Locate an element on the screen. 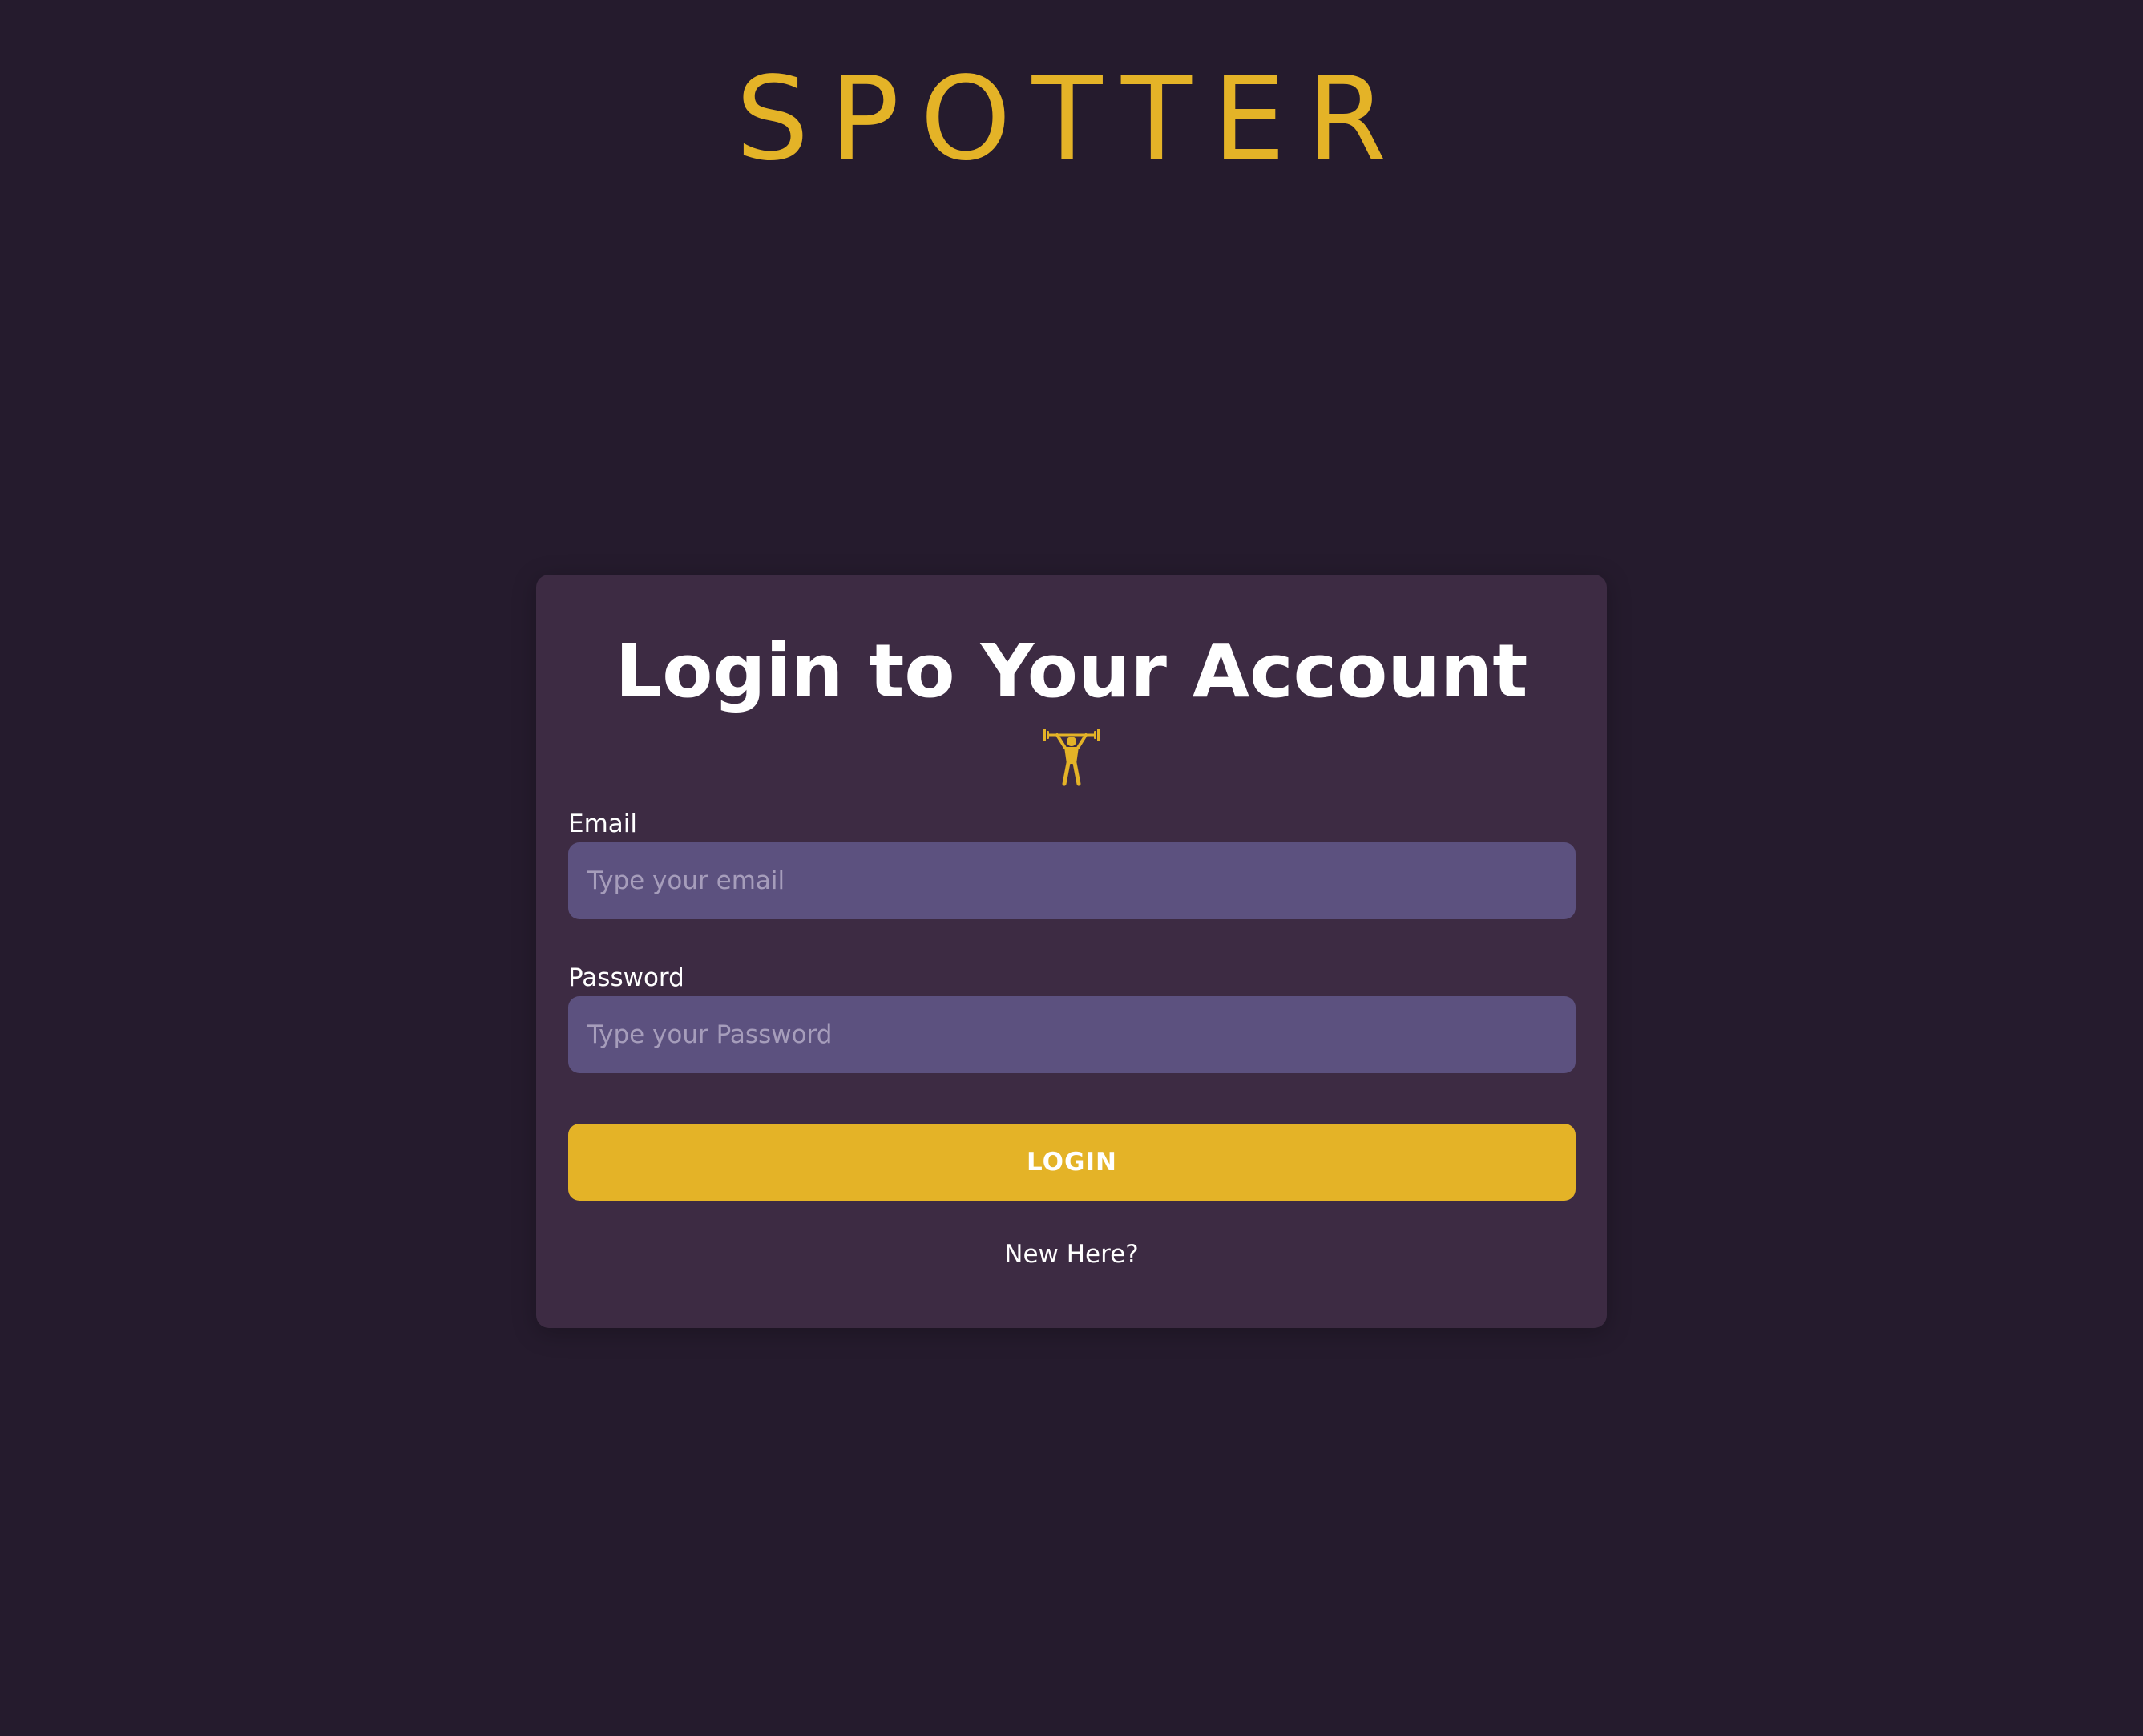  weightlifter-icon is located at coordinates (1071, 756).